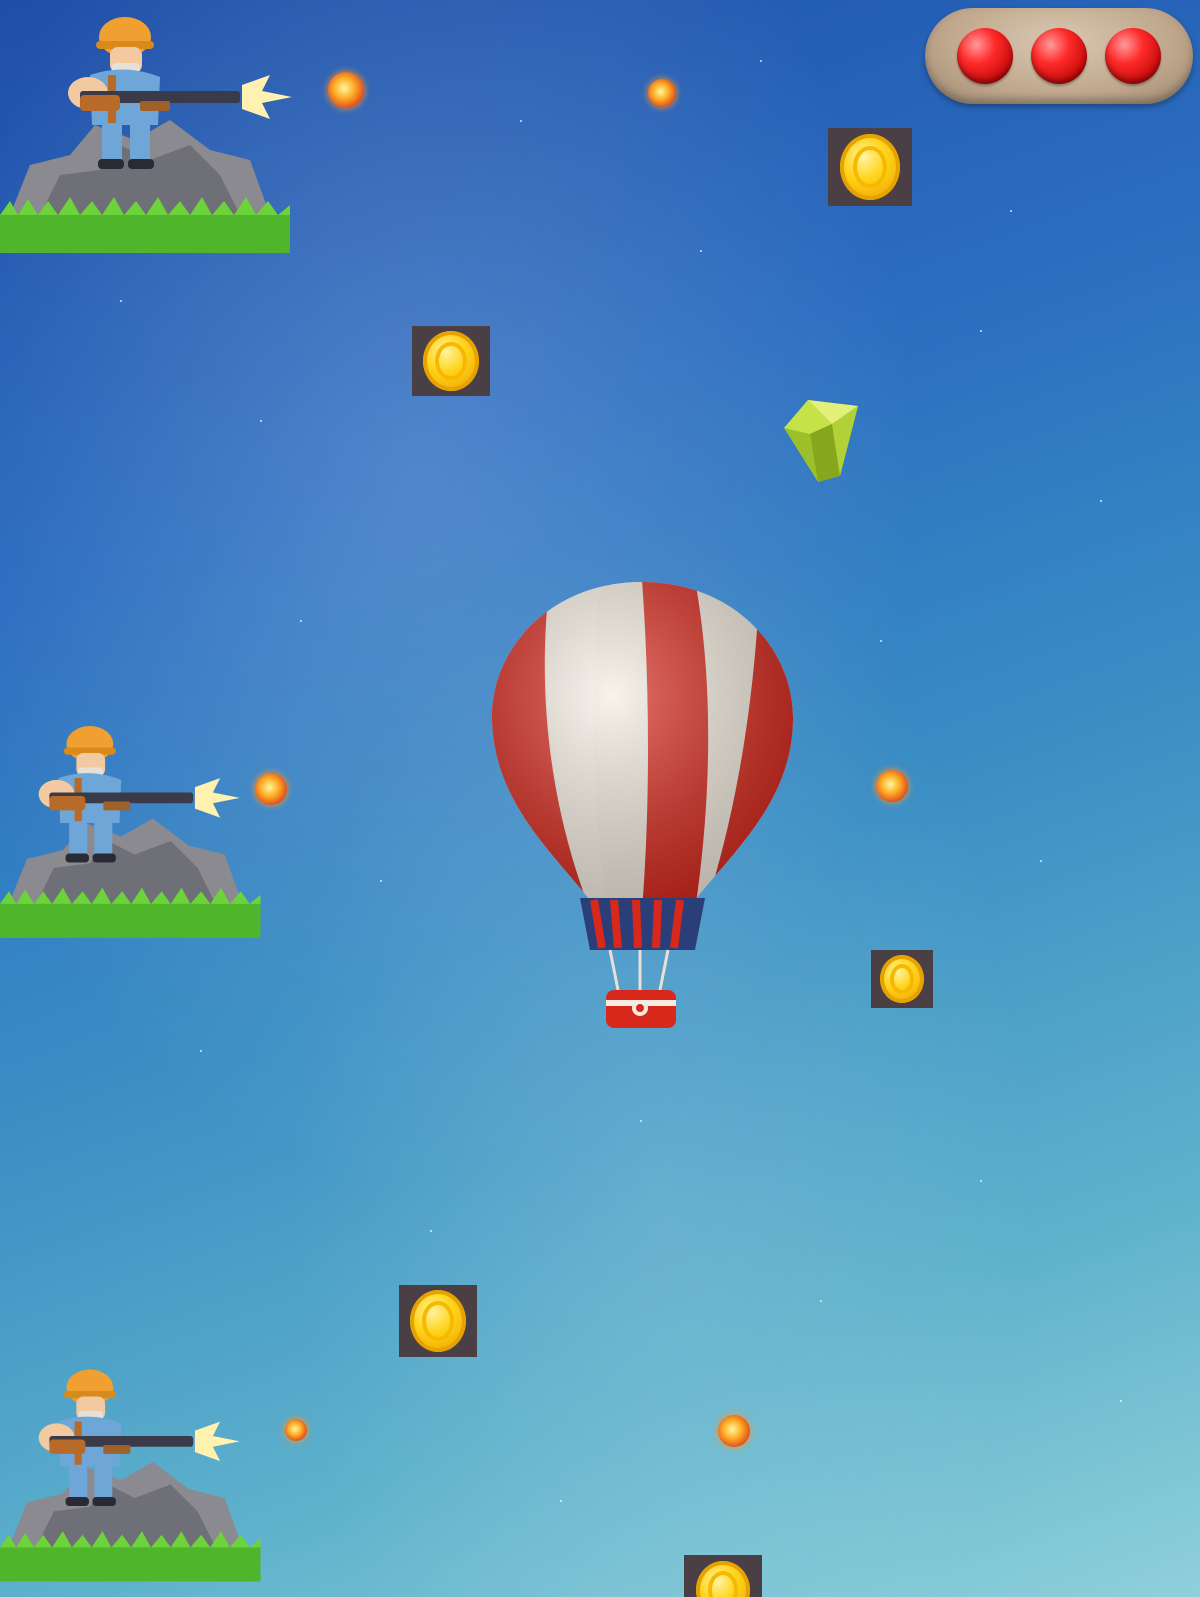 Image resolution: width=1200 pixels, height=1597 pixels. I want to click on lives-panel, so click(1059, 56).